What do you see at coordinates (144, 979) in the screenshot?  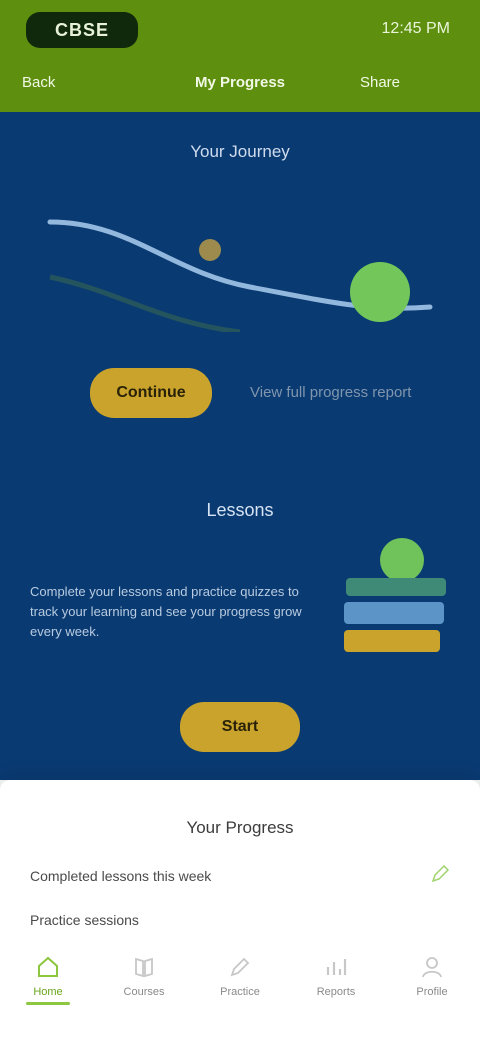 I see `tab-courses: Courses` at bounding box center [144, 979].